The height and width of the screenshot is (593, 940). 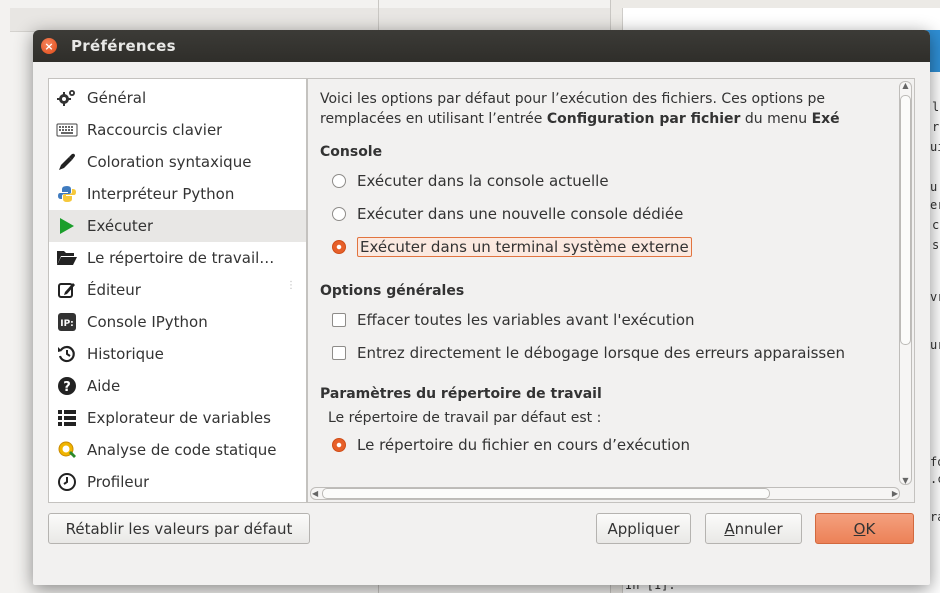 What do you see at coordinates (67, 258) in the screenshot?
I see `folder-open-icon` at bounding box center [67, 258].